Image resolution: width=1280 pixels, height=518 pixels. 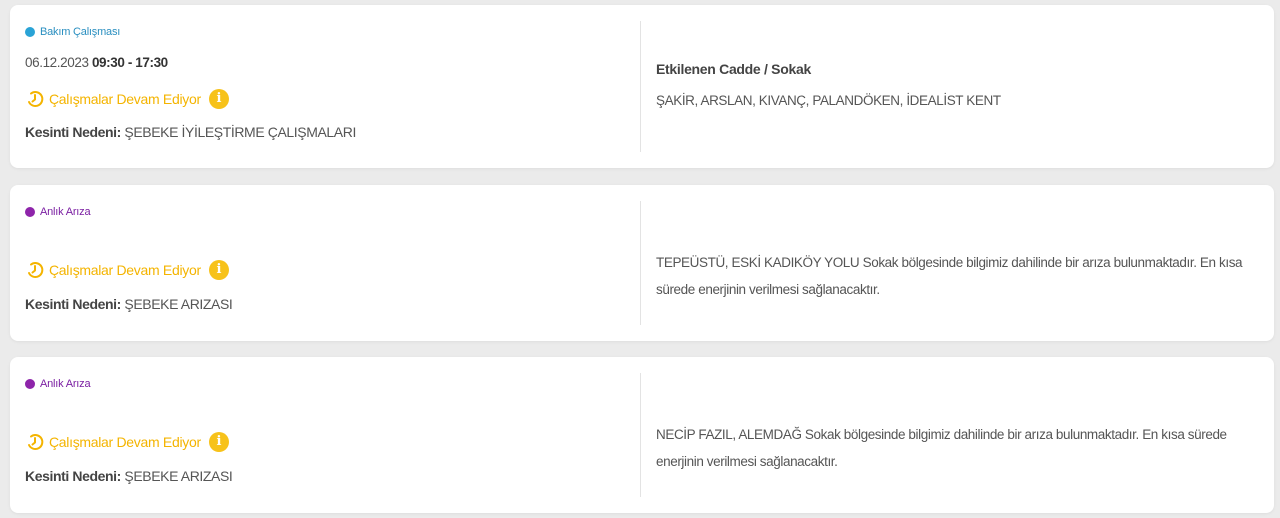 What do you see at coordinates (30, 32) in the screenshot?
I see `maintenance-dot-icon` at bounding box center [30, 32].